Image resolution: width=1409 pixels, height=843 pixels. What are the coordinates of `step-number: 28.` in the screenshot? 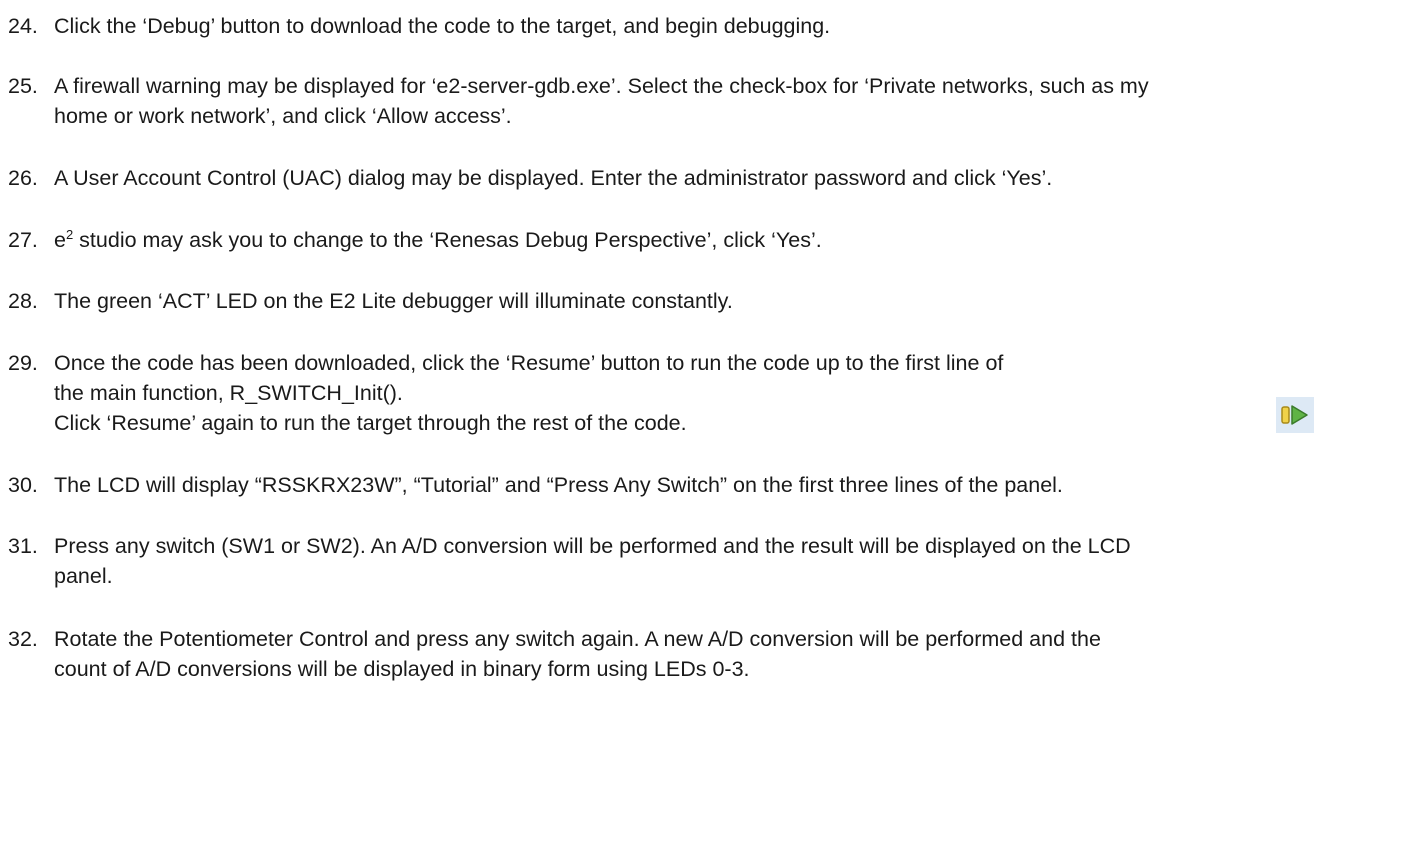 It's located at (23, 301).